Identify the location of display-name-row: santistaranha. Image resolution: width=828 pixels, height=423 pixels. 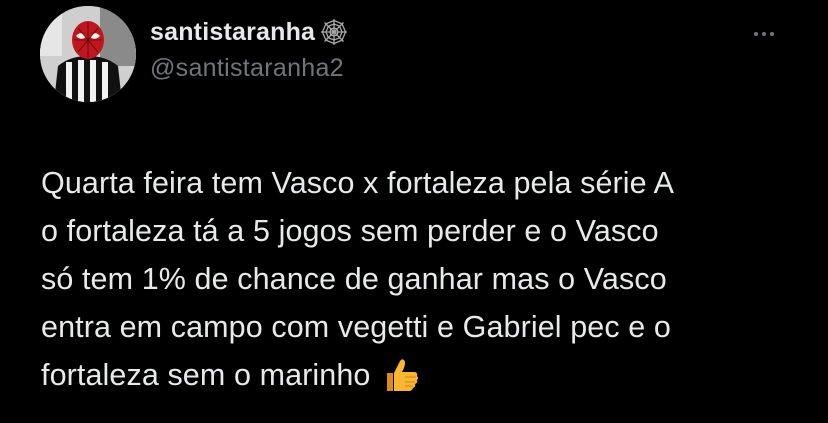
(249, 32).